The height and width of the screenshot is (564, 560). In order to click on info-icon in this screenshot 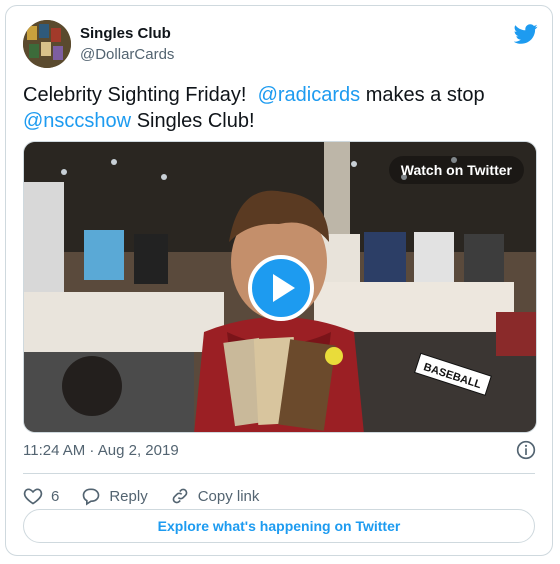, I will do `click(526, 450)`.